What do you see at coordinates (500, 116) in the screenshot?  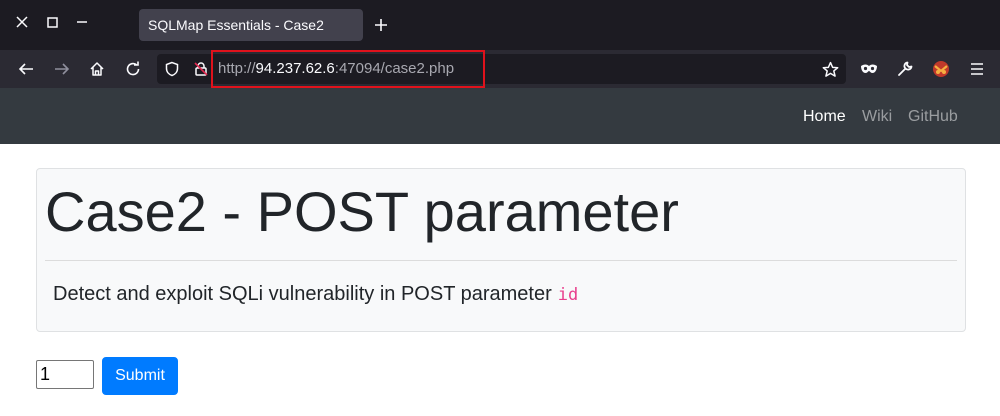 I see `site-header` at bounding box center [500, 116].